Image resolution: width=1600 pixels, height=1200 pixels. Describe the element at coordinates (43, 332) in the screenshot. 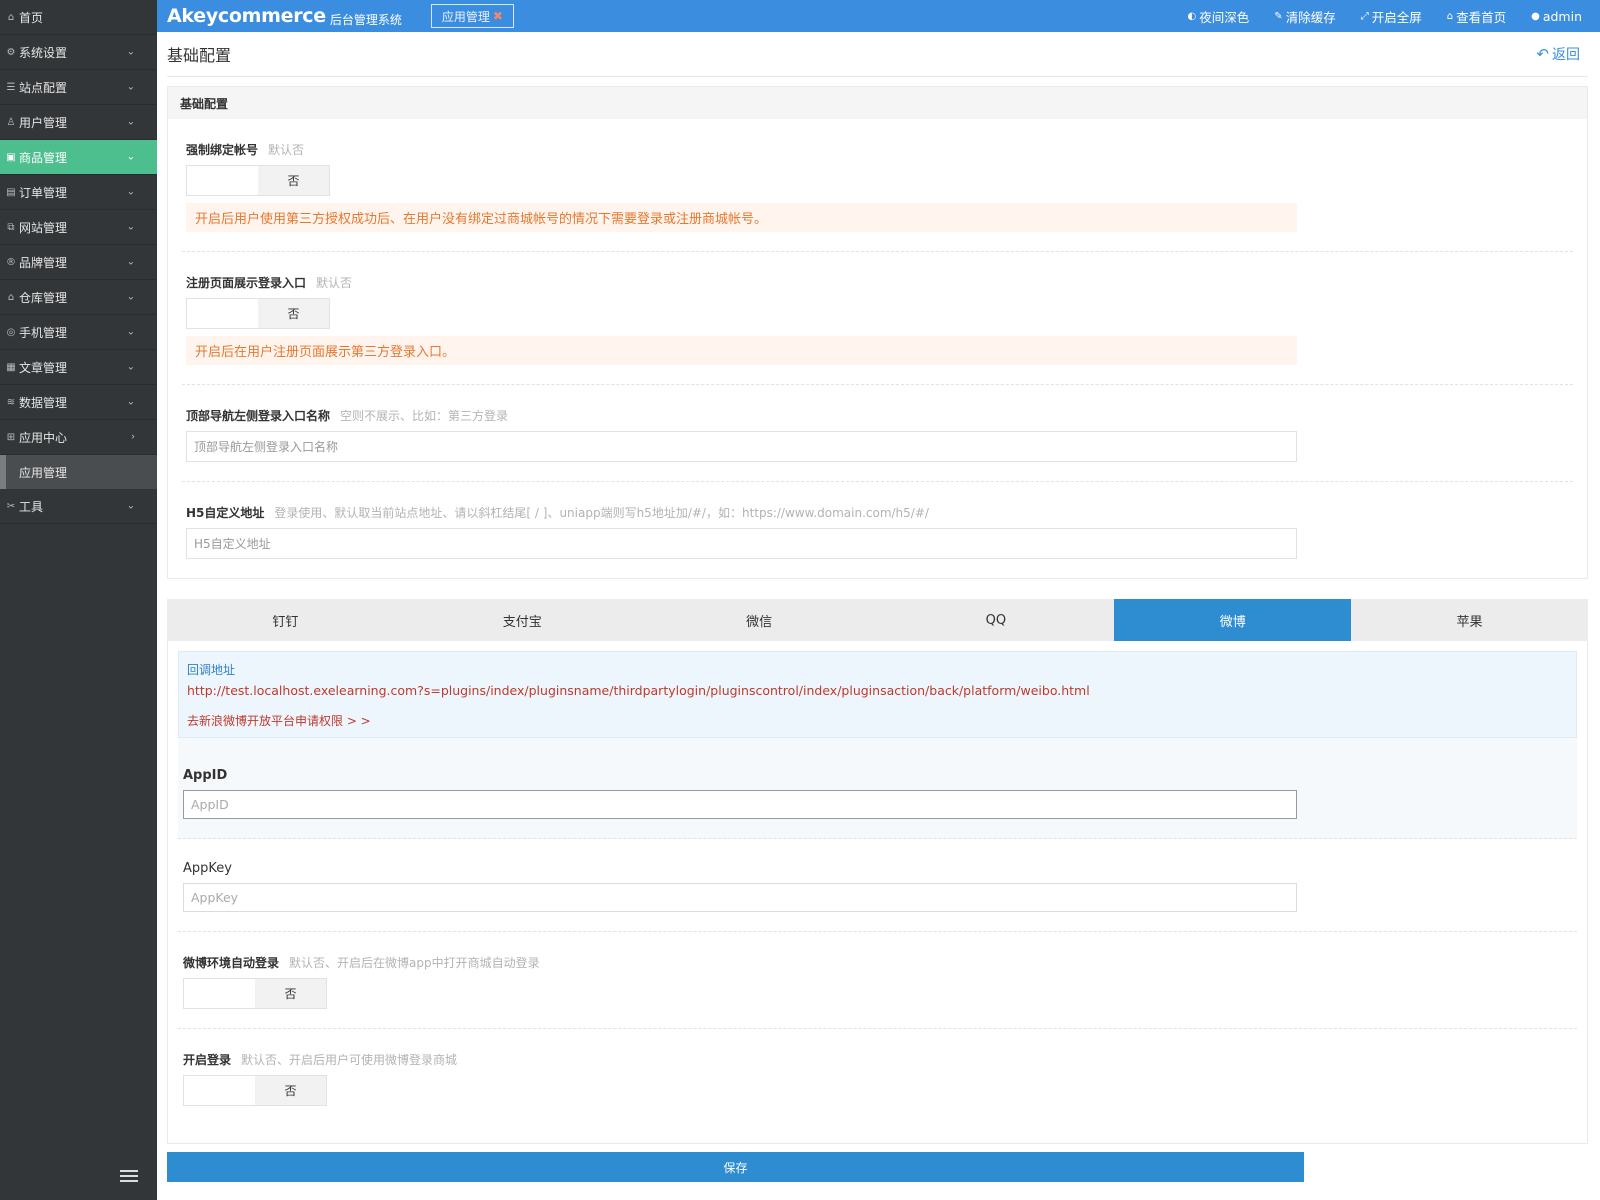

I see `sidebar-item-label: 手机管理` at that location.